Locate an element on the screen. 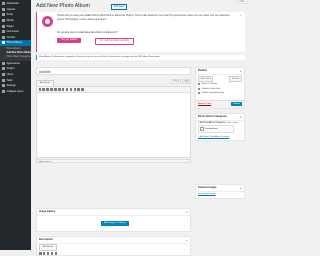  description-box: Description ▲ Add Media is located at coordinates (113, 246).